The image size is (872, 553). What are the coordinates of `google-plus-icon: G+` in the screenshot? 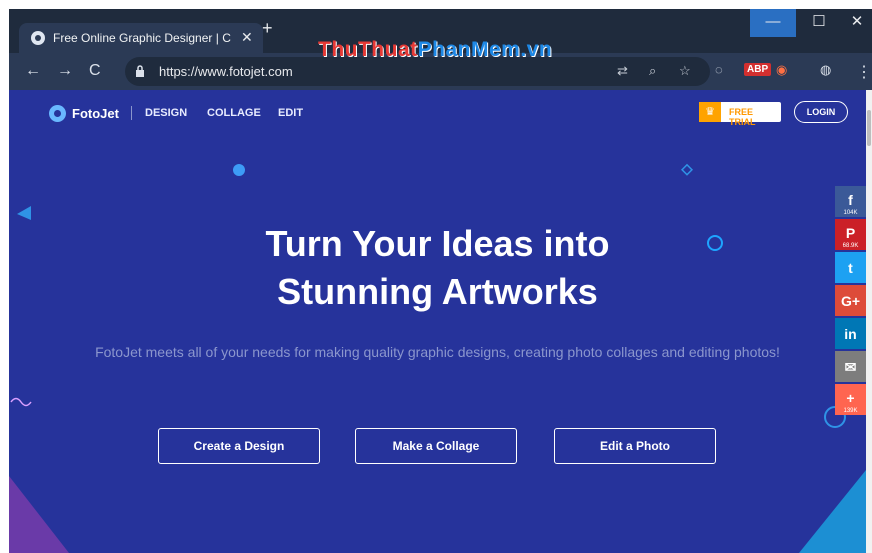 It's located at (850, 301).